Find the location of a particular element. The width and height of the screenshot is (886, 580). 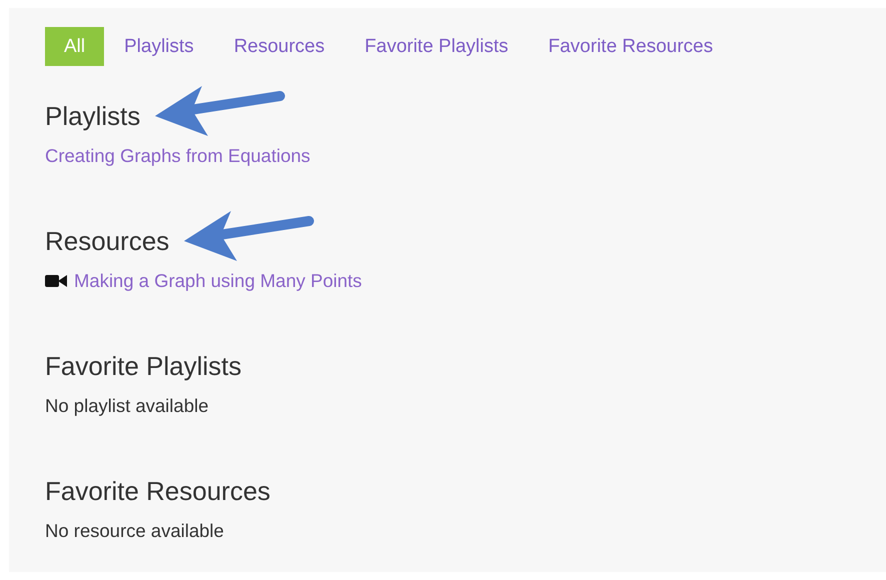

filter-tab: Resources is located at coordinates (279, 46).